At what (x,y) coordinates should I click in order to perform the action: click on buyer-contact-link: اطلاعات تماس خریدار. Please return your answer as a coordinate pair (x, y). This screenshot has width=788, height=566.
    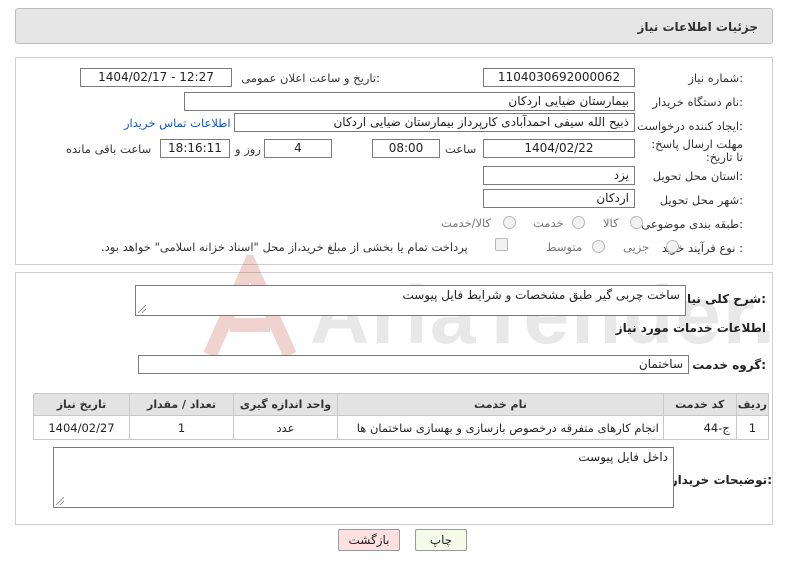
    Looking at the image, I should click on (177, 123).